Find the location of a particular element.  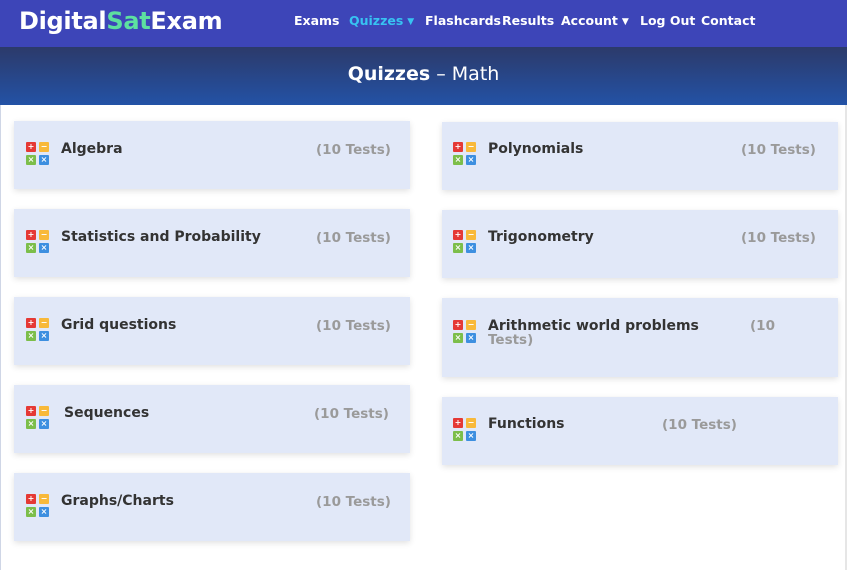

quiz-card-graphs-charts: + − × × Graphs/Charts (10 Tests) is located at coordinates (212, 507).